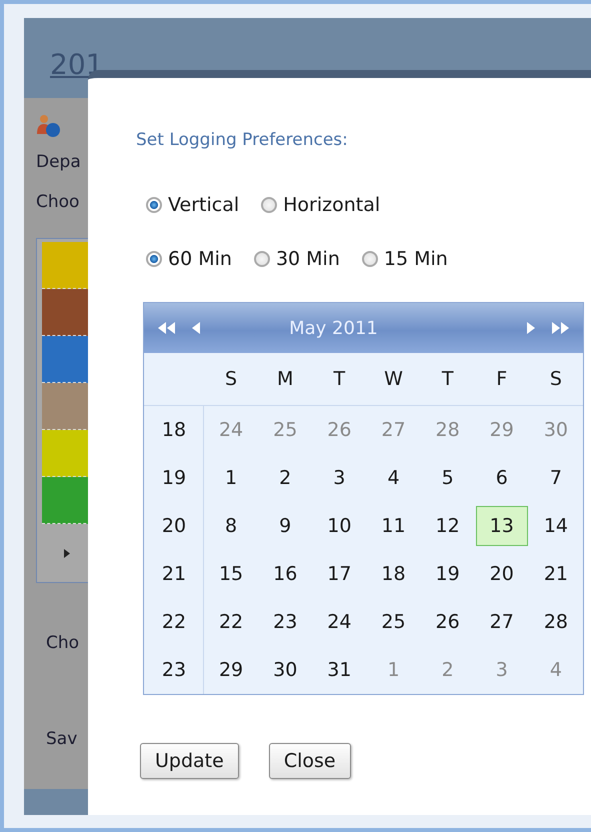 The width and height of the screenshot is (591, 832). What do you see at coordinates (393, 379) in the screenshot?
I see `weekday-header: W` at bounding box center [393, 379].